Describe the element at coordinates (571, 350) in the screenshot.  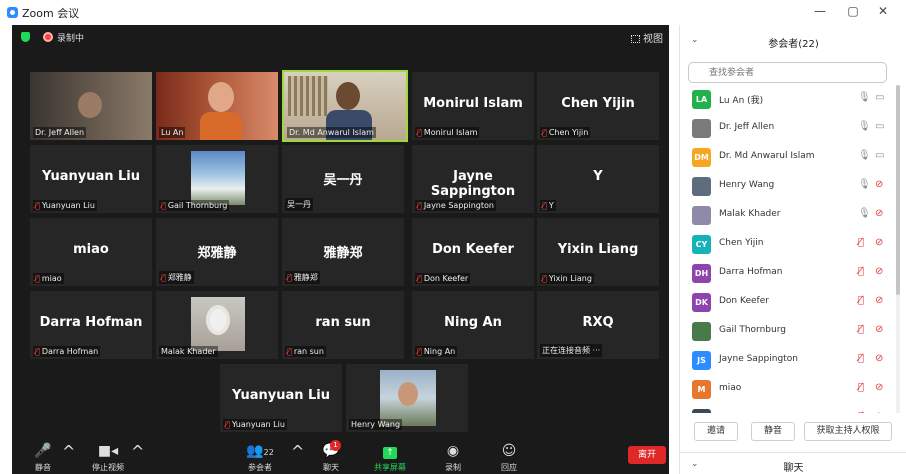
I see `tile-name: 正在连接音频 ···` at that location.